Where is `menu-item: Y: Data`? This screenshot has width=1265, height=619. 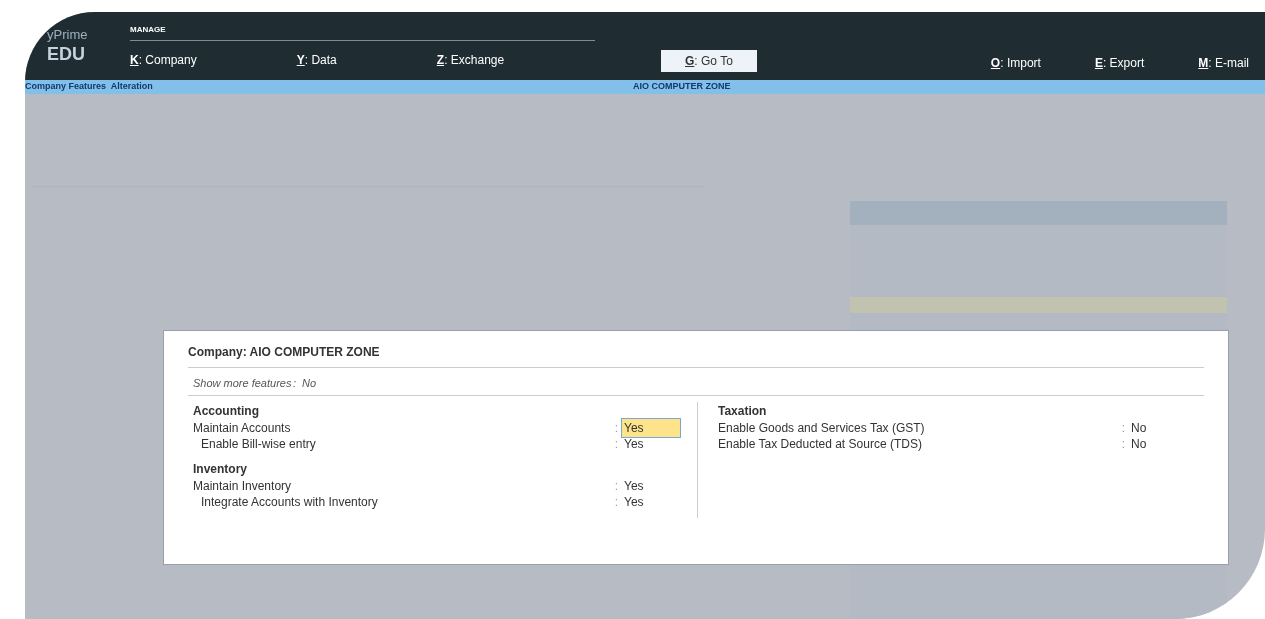
menu-item: Y: Data is located at coordinates (316, 59).